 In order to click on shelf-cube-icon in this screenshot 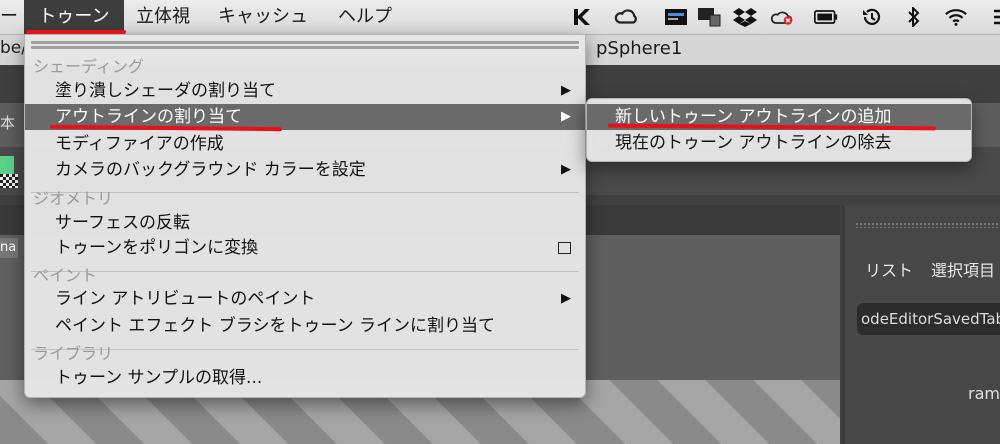, I will do `click(7, 165)`.